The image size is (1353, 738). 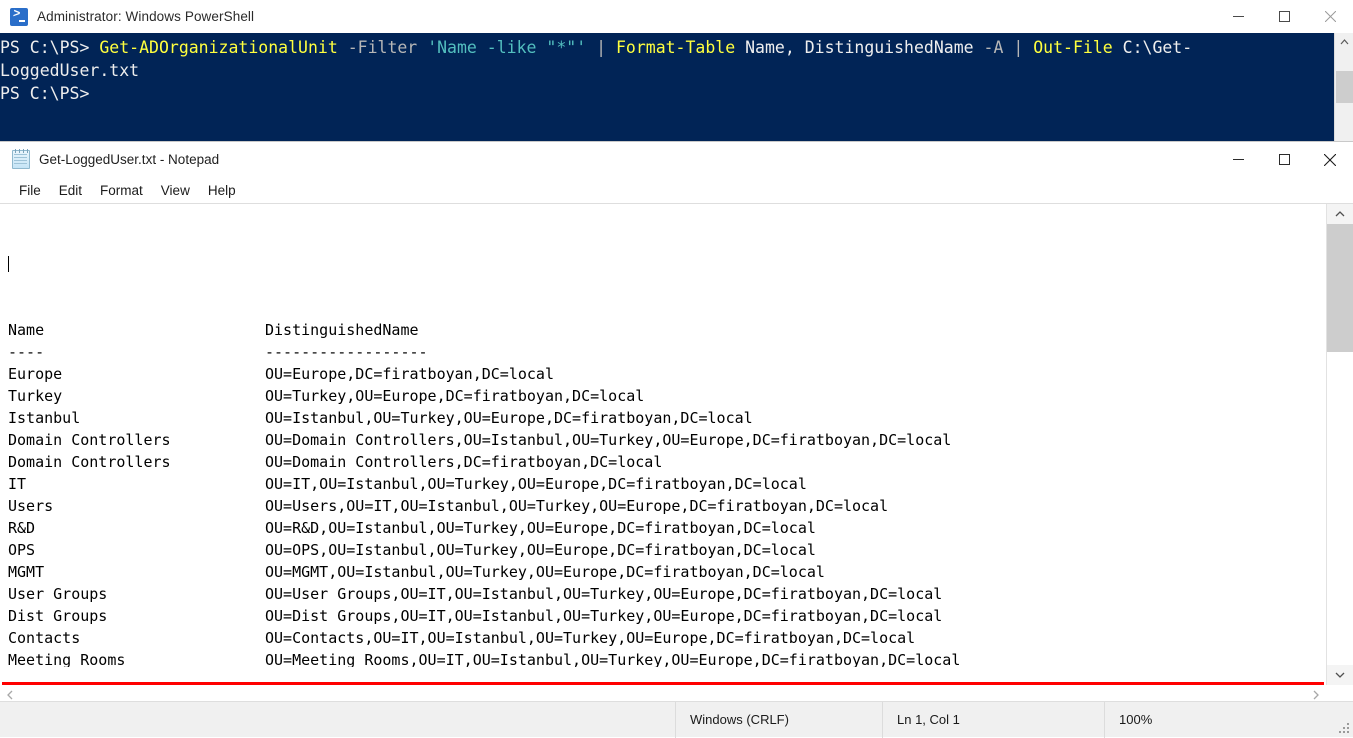 What do you see at coordinates (19, 16) in the screenshot?
I see `powershell-icon` at bounding box center [19, 16].